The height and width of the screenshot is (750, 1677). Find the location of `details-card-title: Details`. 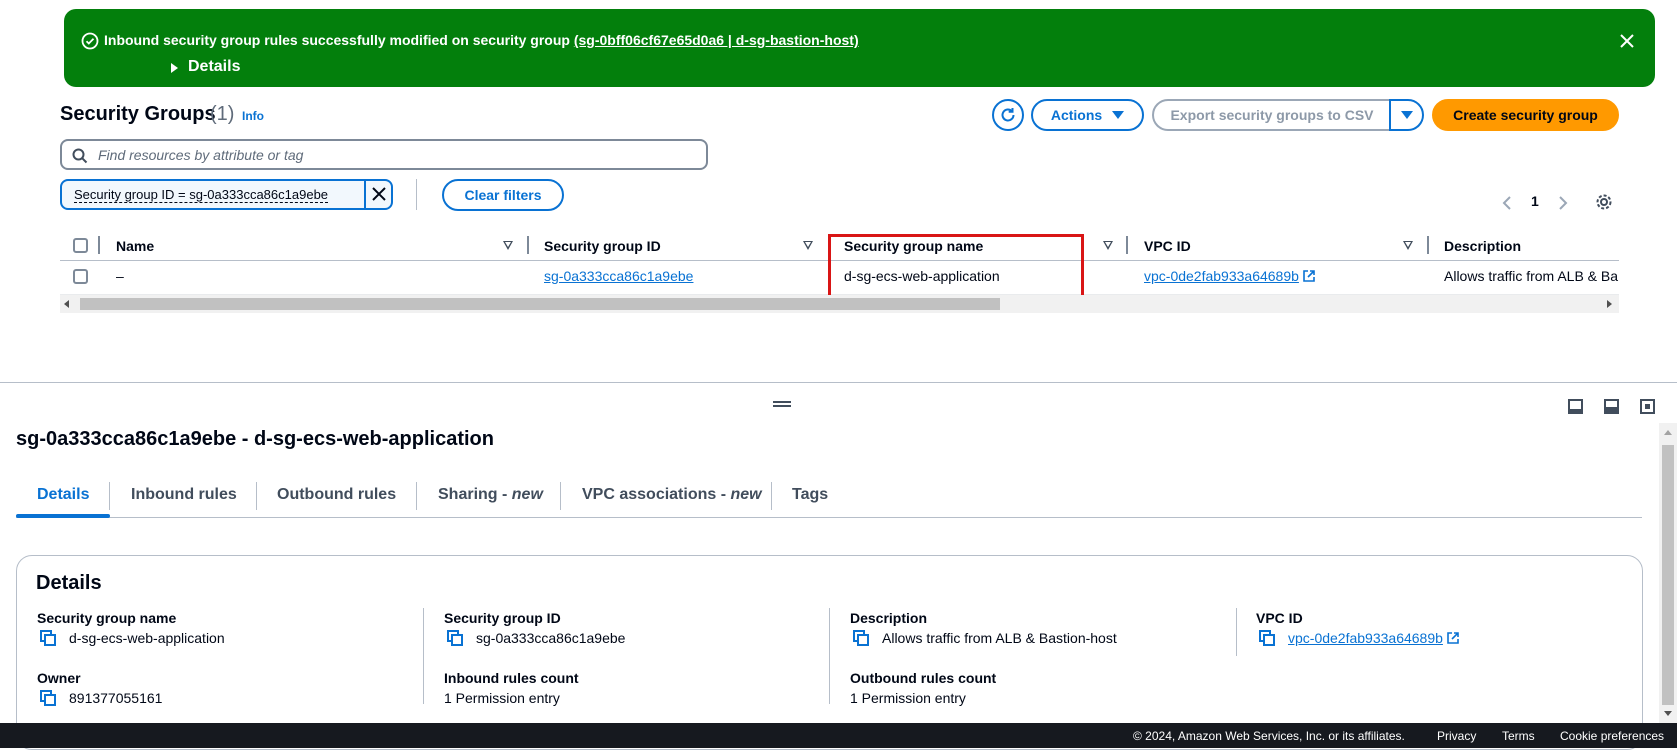

details-card-title: Details is located at coordinates (69, 583).